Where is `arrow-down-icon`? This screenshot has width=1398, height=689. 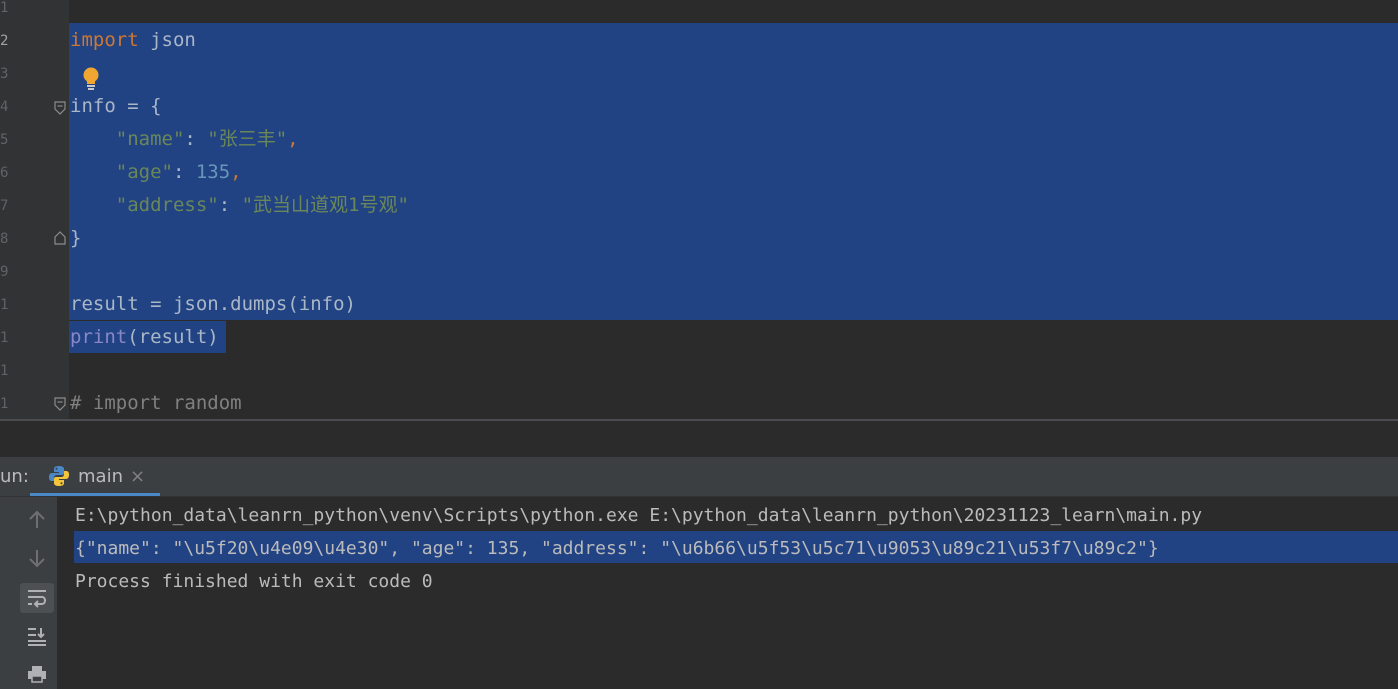
arrow-down-icon is located at coordinates (37, 558).